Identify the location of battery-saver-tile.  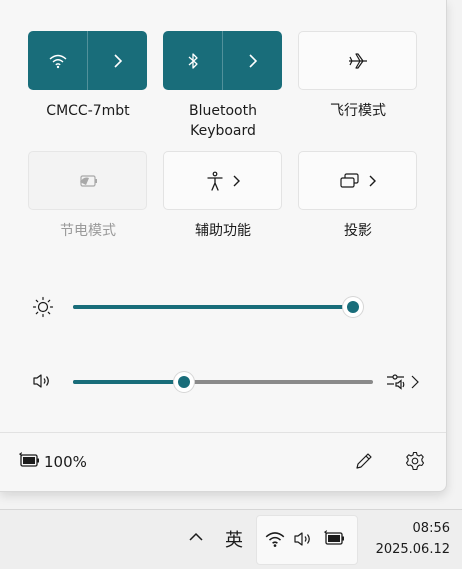
(87, 180).